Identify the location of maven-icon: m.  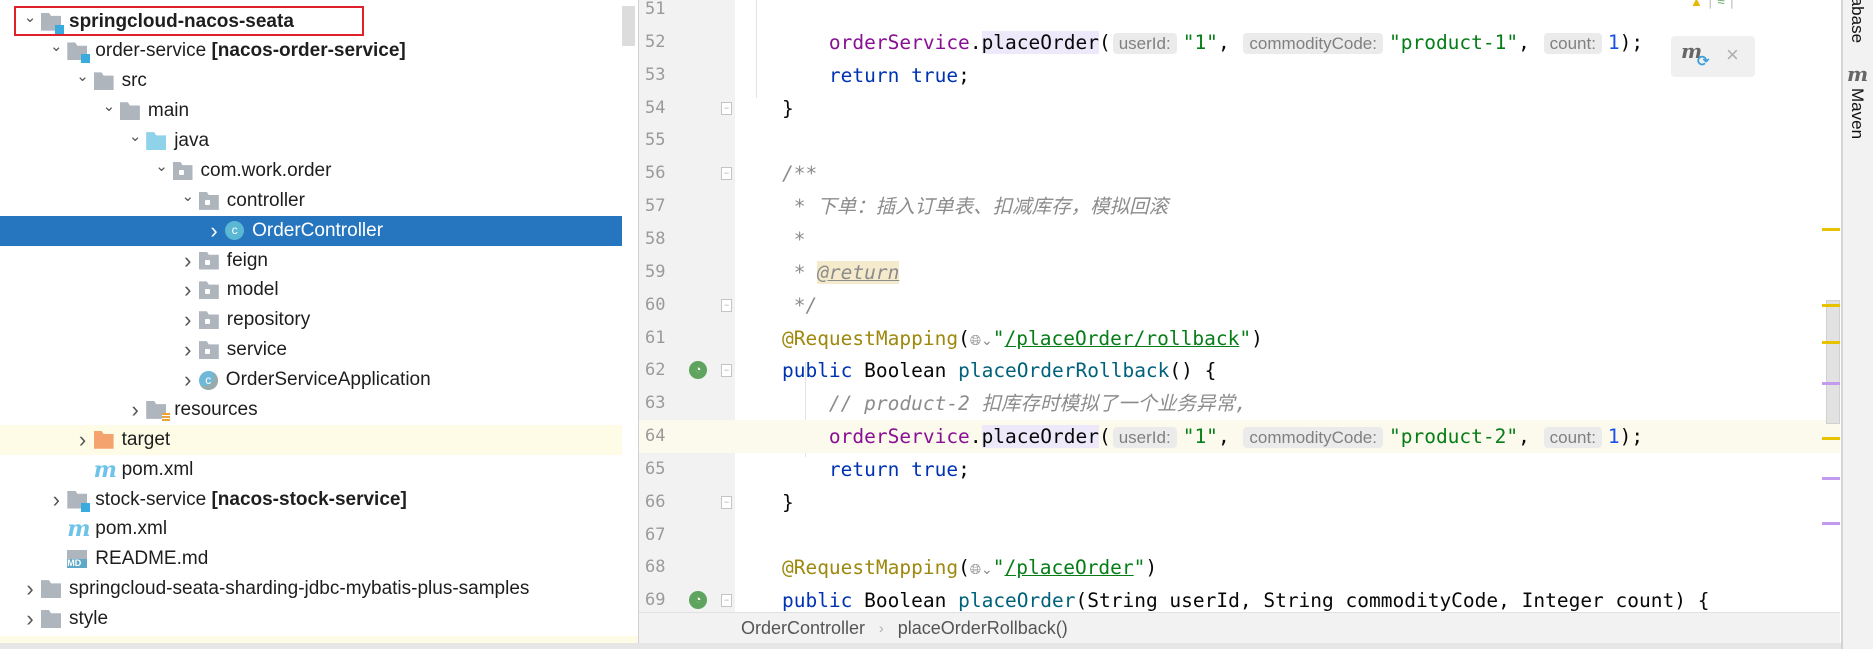
(1857, 74).